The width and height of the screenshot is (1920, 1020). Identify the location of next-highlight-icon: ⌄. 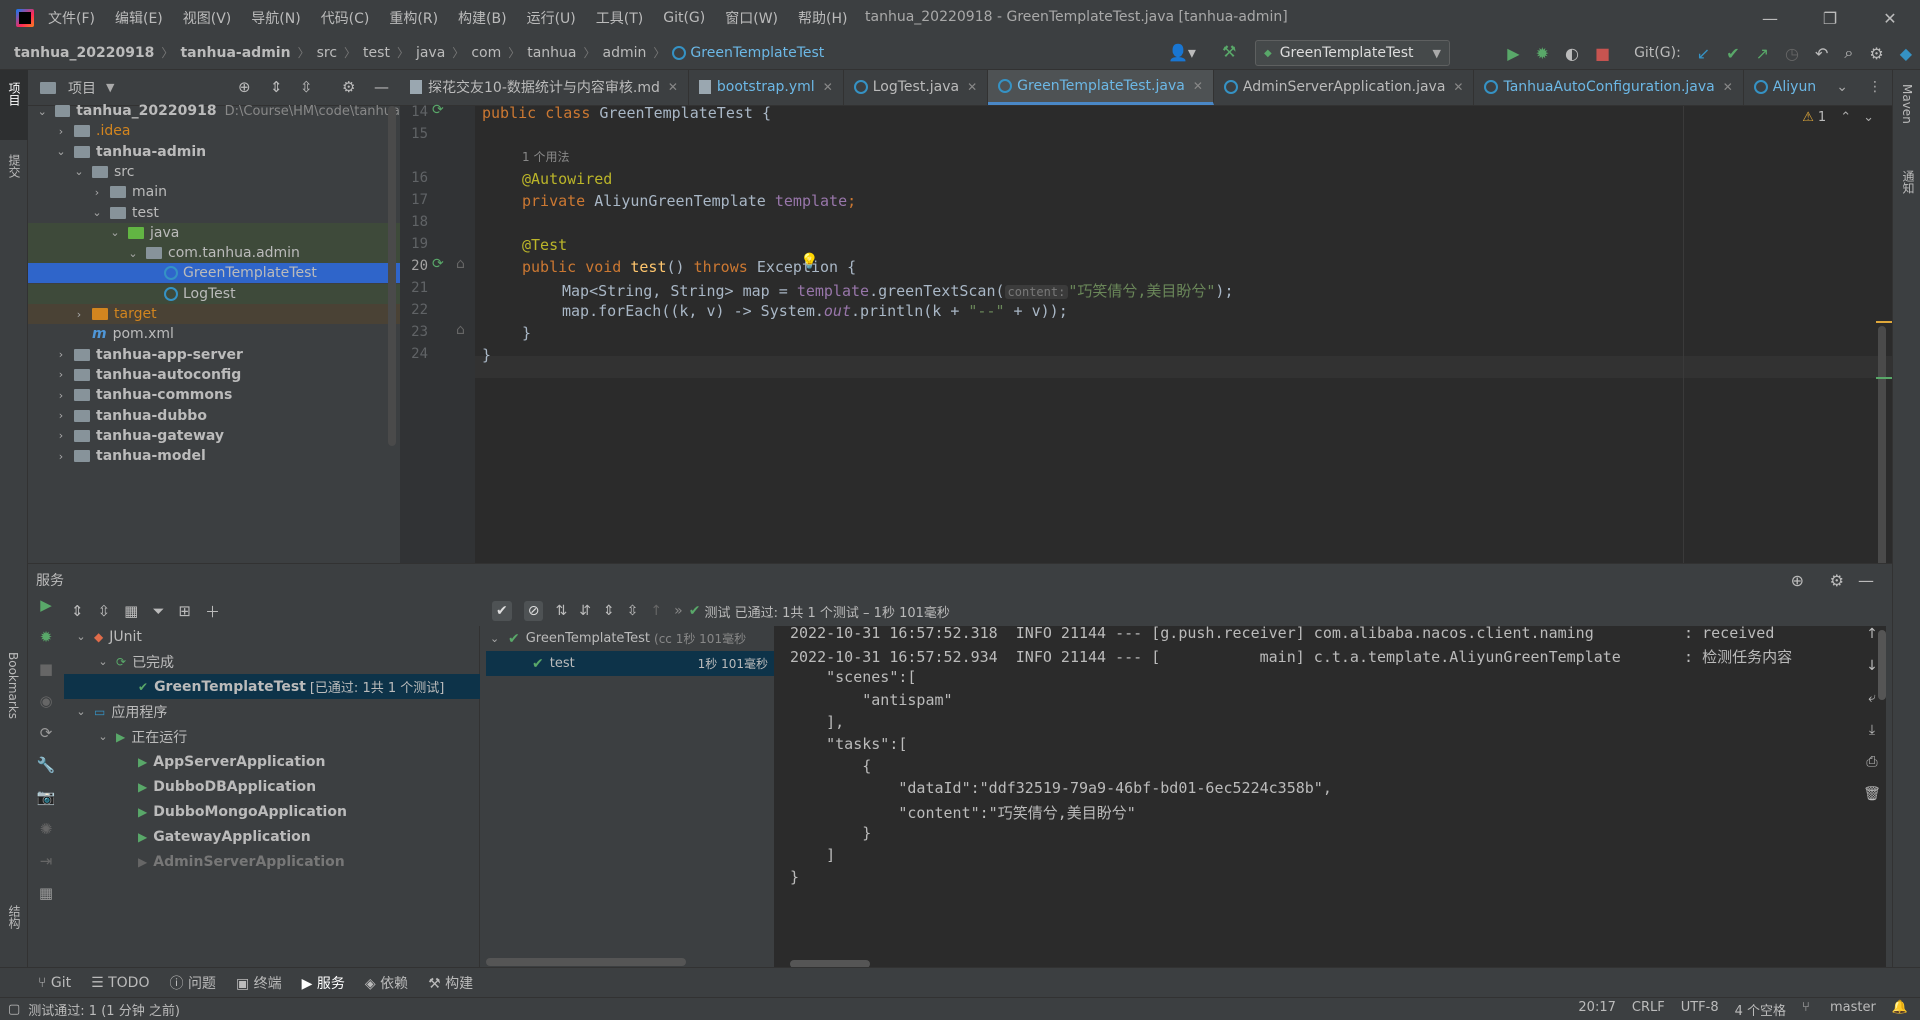
(1868, 117).